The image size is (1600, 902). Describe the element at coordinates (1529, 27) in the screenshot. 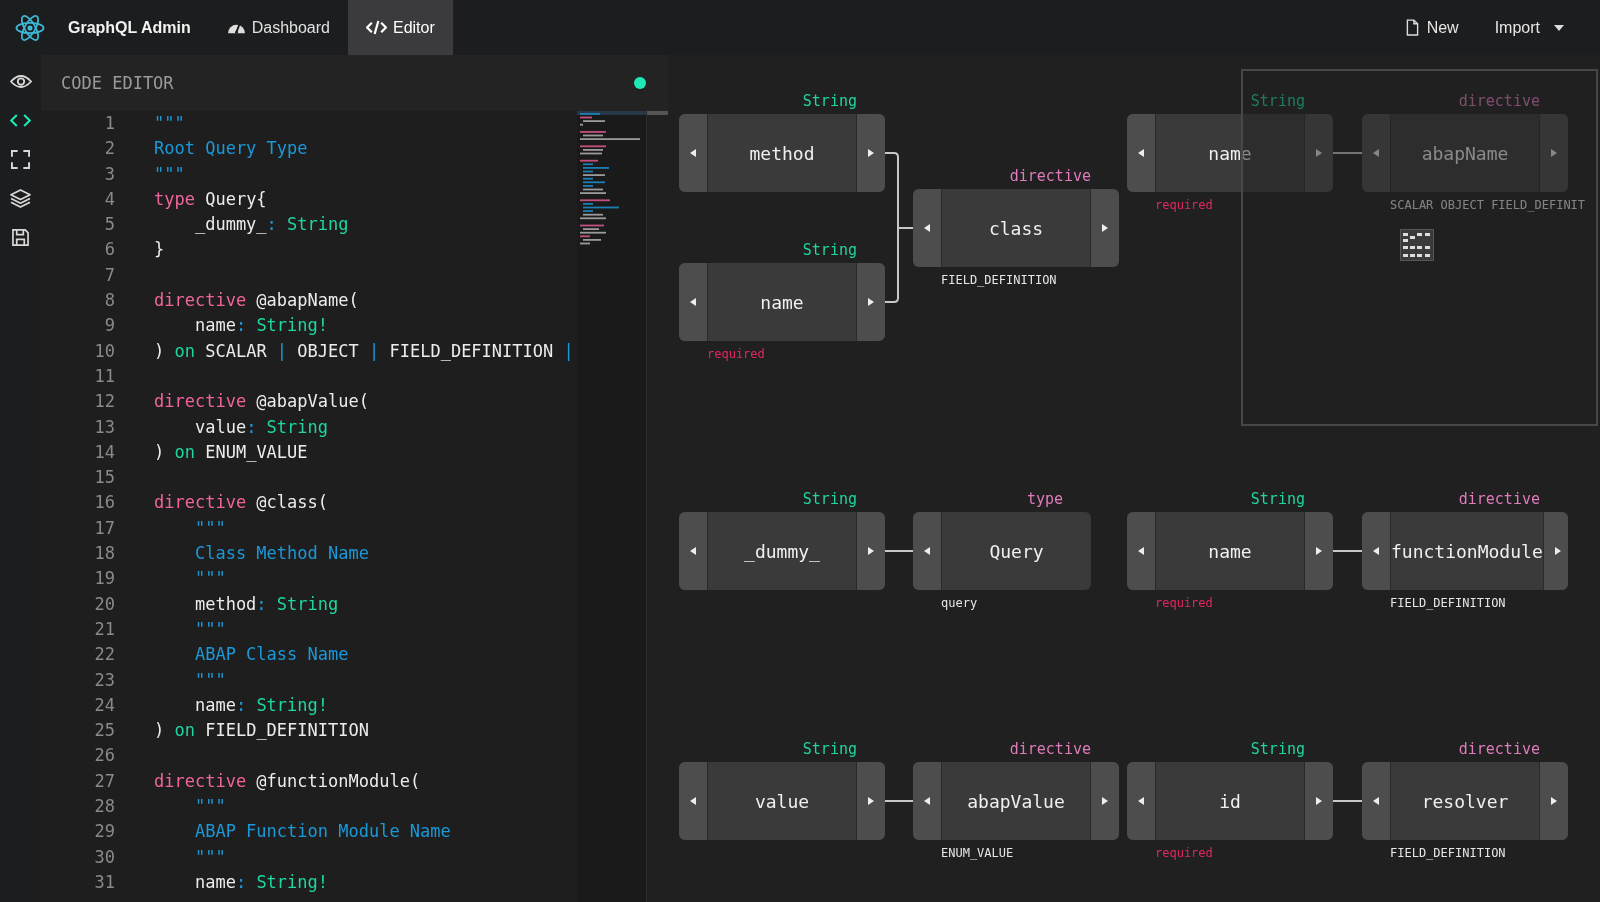

I see `toolbar-action: Import` at that location.